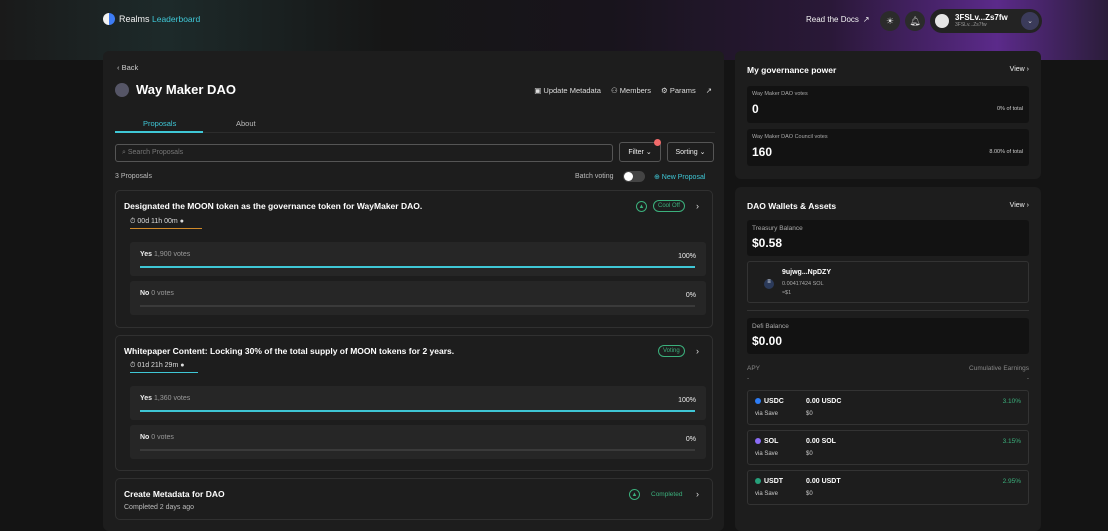 The height and width of the screenshot is (531, 1108). I want to click on status-badge: Voting, so click(671, 351).